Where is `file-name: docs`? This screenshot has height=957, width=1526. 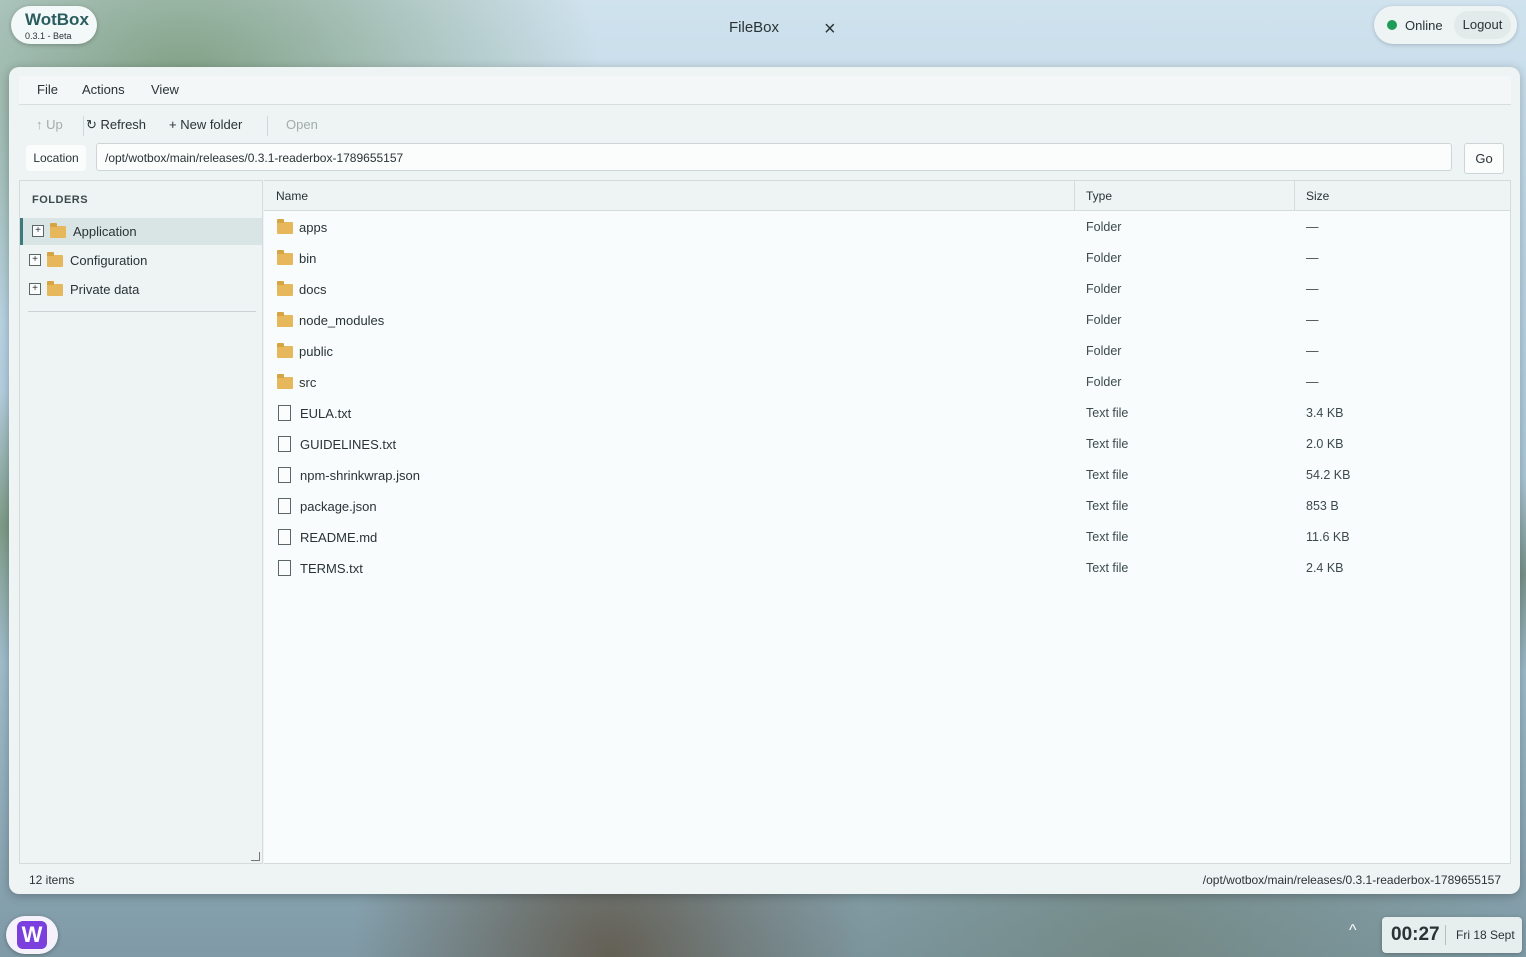 file-name: docs is located at coordinates (313, 289).